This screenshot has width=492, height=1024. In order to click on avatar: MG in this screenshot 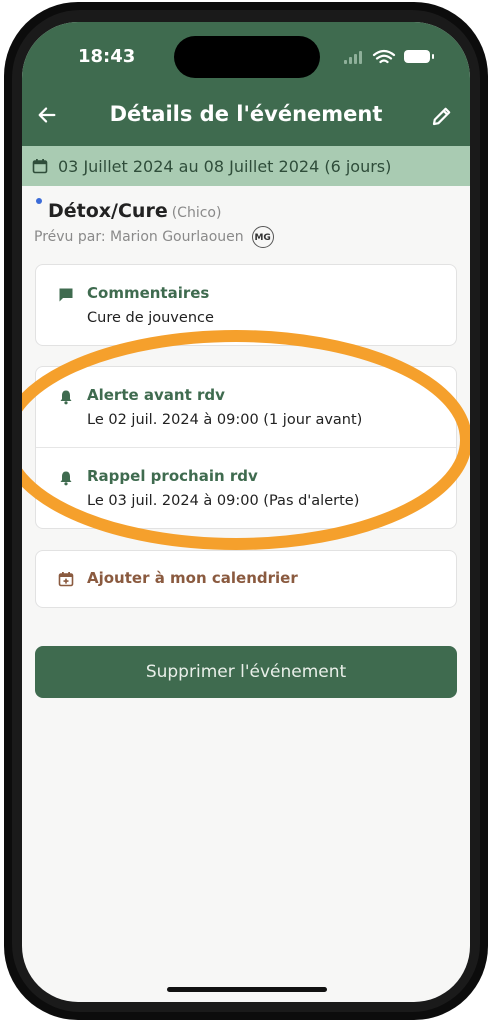, I will do `click(262, 237)`.